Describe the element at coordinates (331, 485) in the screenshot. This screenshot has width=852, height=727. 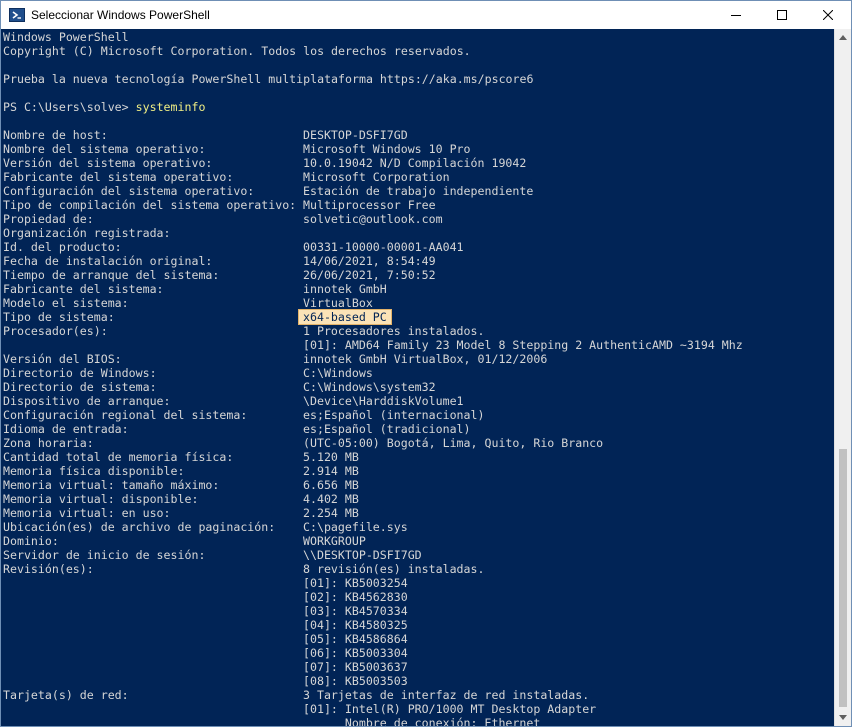
I see `info-value: 6.656 MB` at that location.